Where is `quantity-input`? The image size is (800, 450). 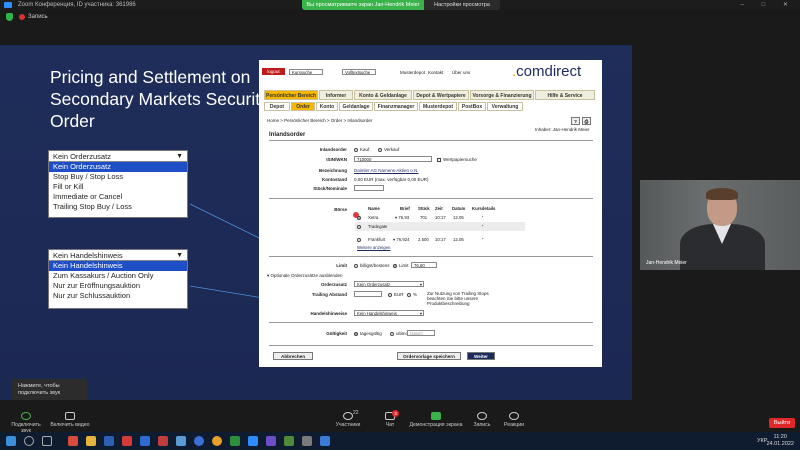
quantity-input is located at coordinates (369, 188).